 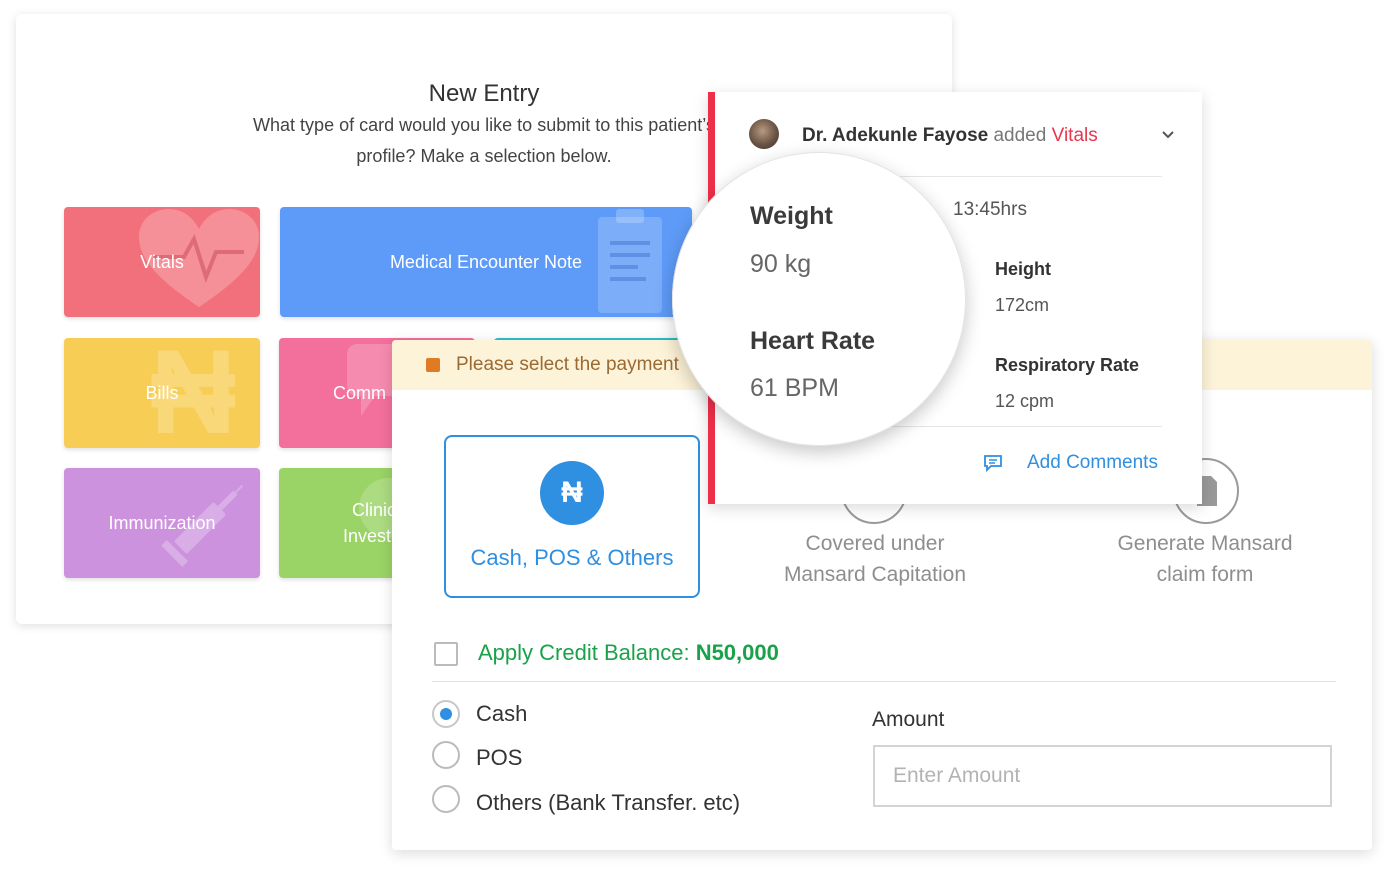 I want to click on credit-balance-checkbox, so click(x=446, y=654).